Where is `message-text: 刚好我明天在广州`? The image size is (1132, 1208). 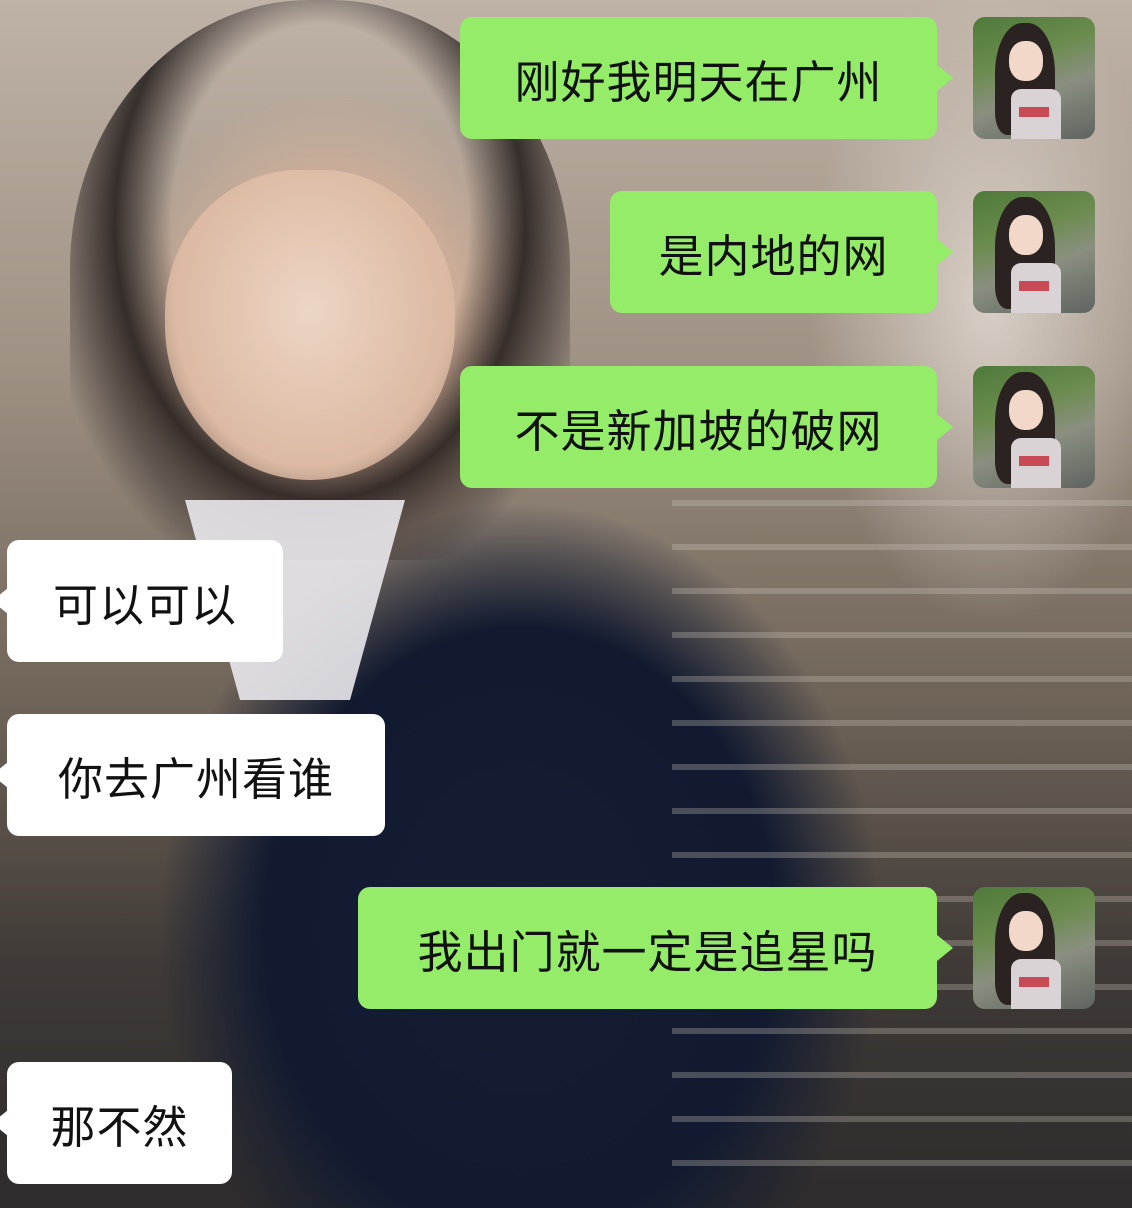
message-text: 刚好我明天在广州 is located at coordinates (698, 82).